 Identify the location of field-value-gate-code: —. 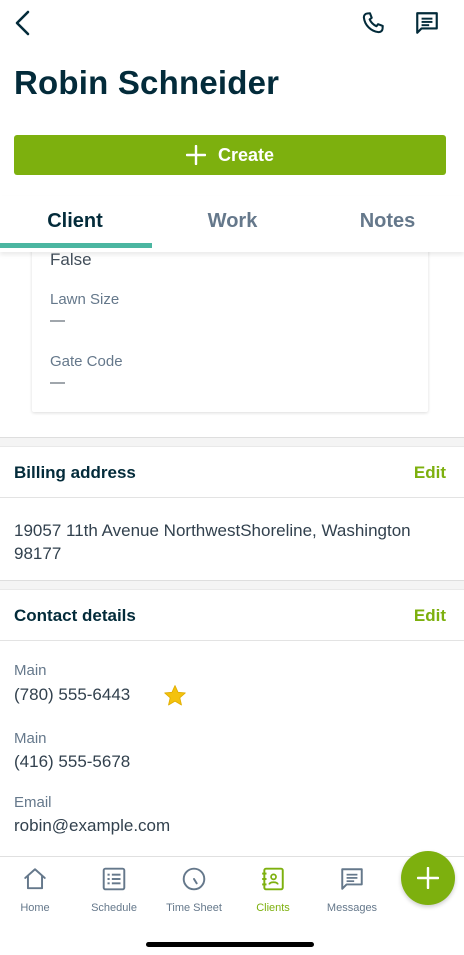
(57, 382).